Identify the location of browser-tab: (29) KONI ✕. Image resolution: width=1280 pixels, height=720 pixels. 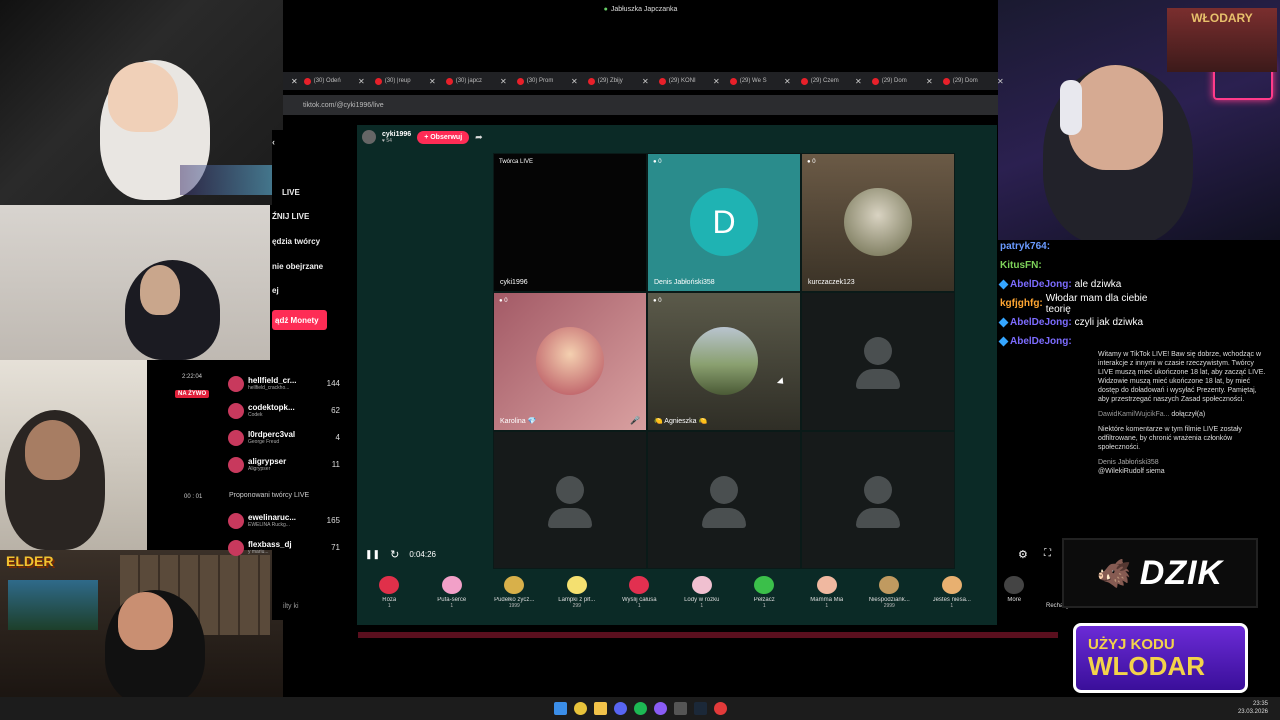
(688, 81).